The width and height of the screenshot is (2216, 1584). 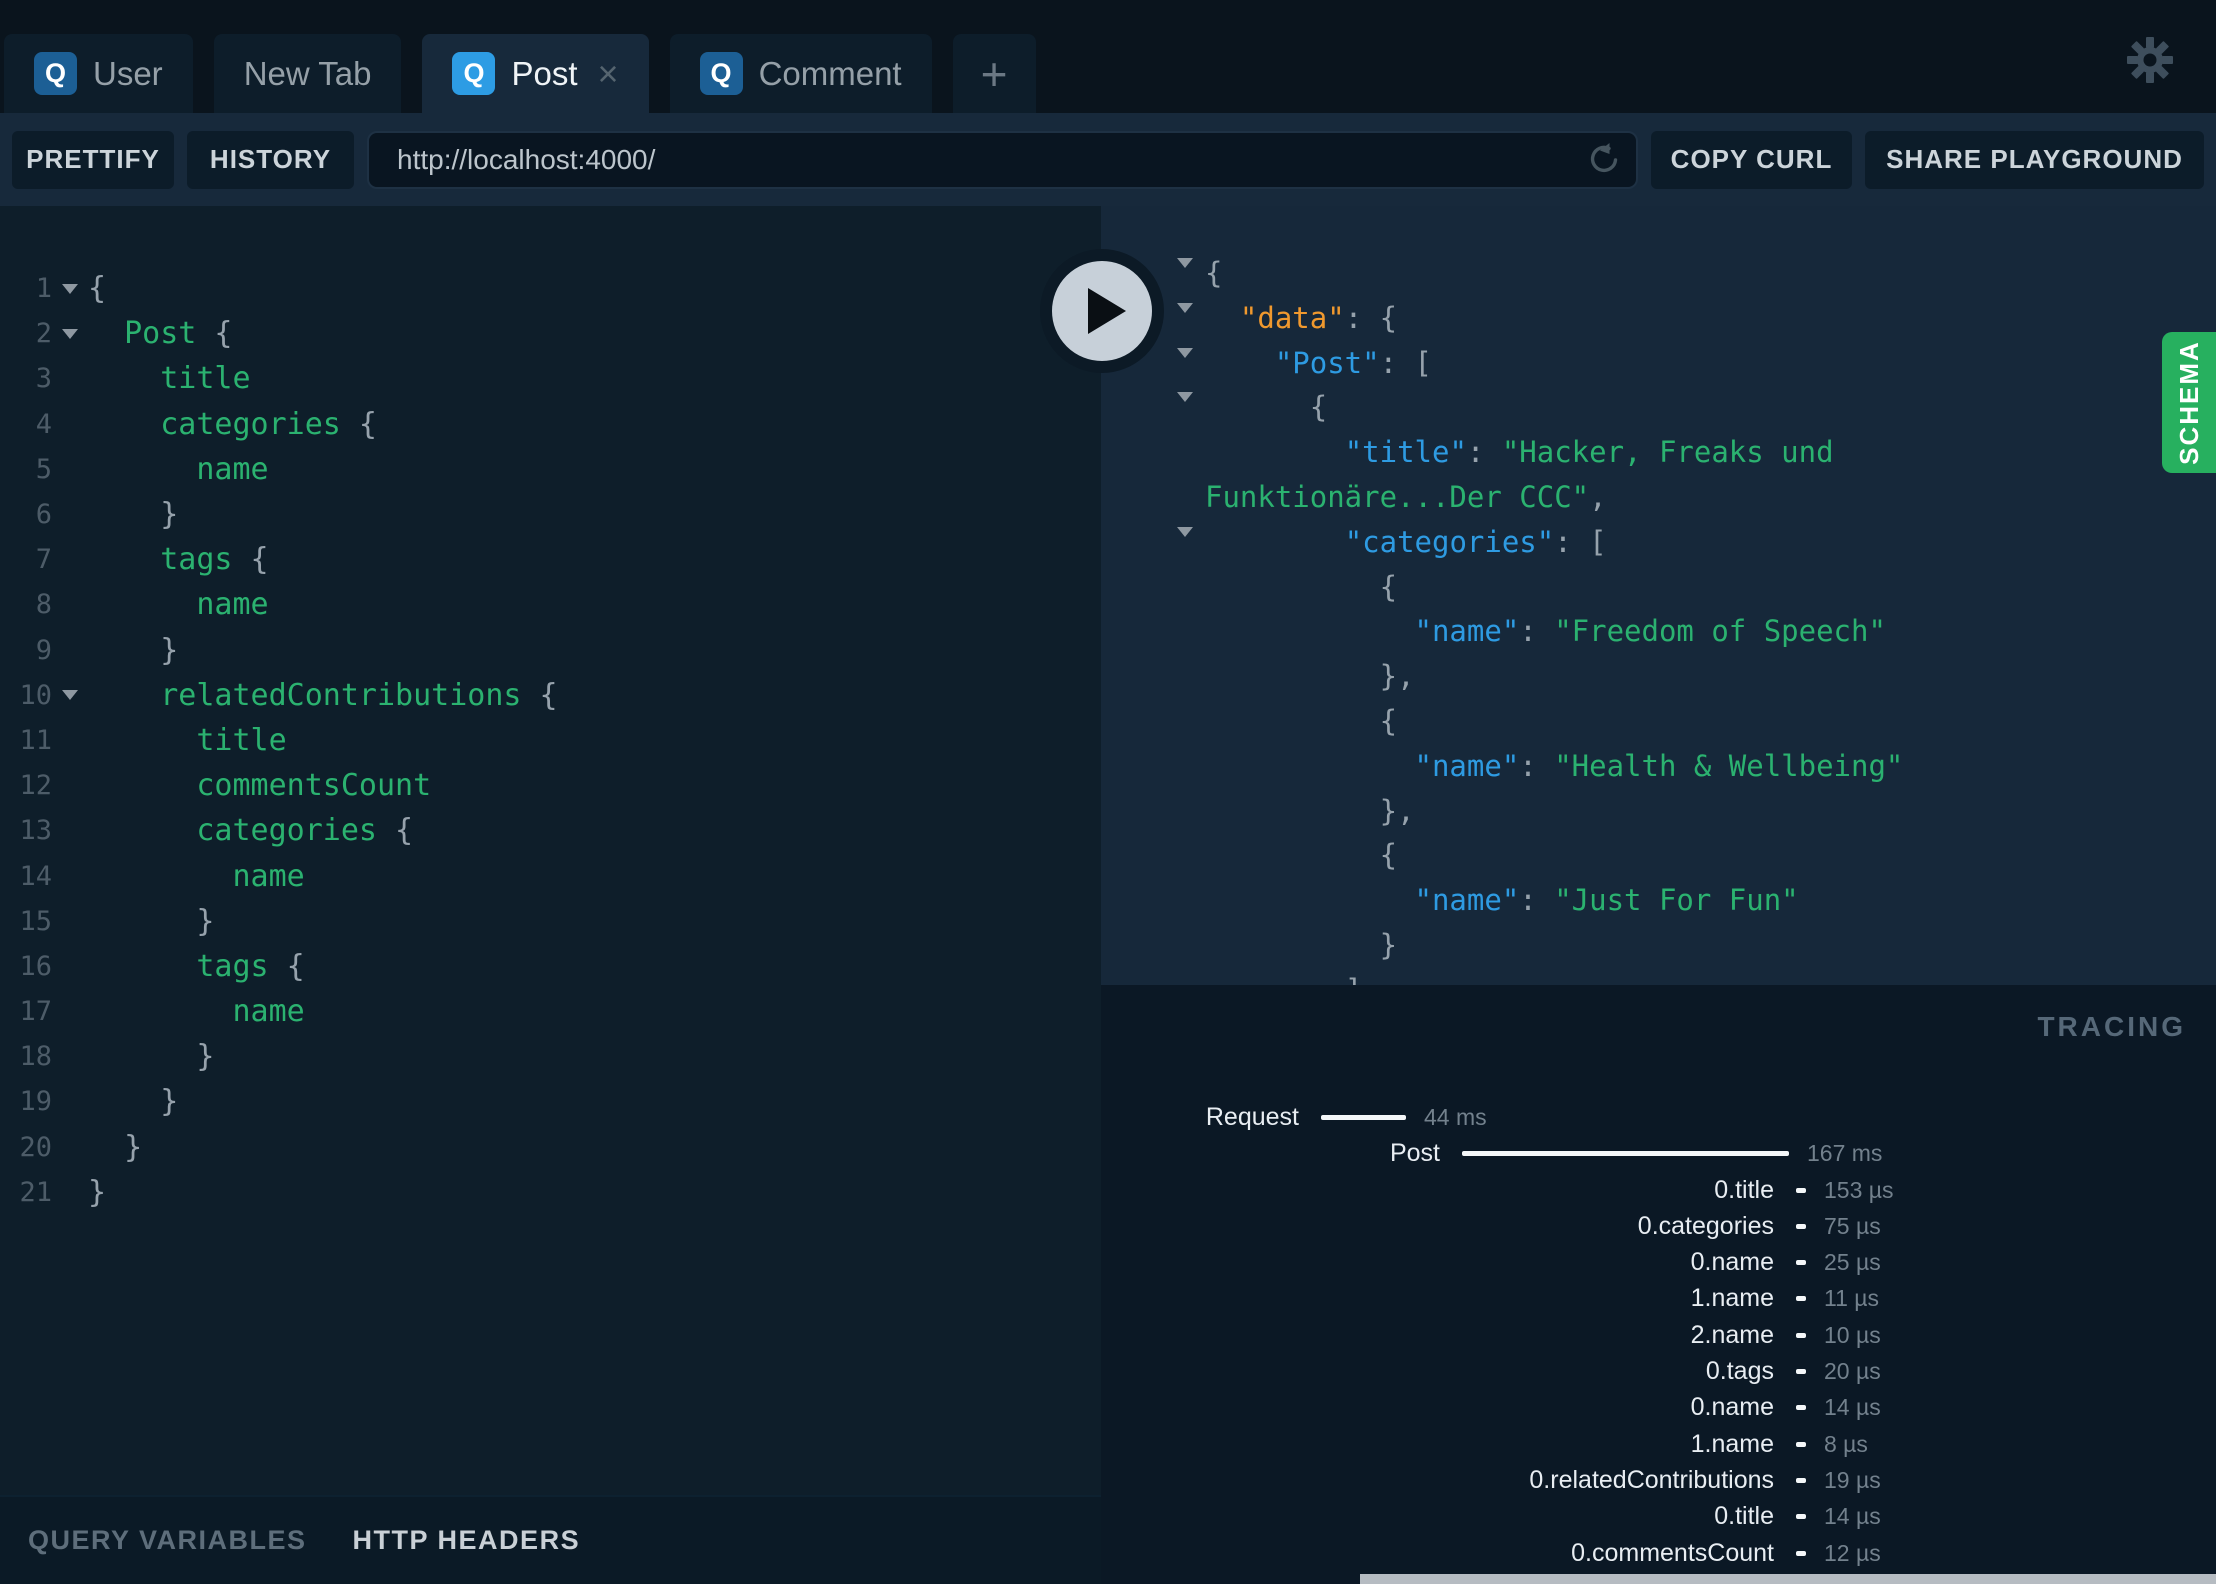 What do you see at coordinates (1852, 1262) in the screenshot?
I see `tracing-row-value: 25 µs` at bounding box center [1852, 1262].